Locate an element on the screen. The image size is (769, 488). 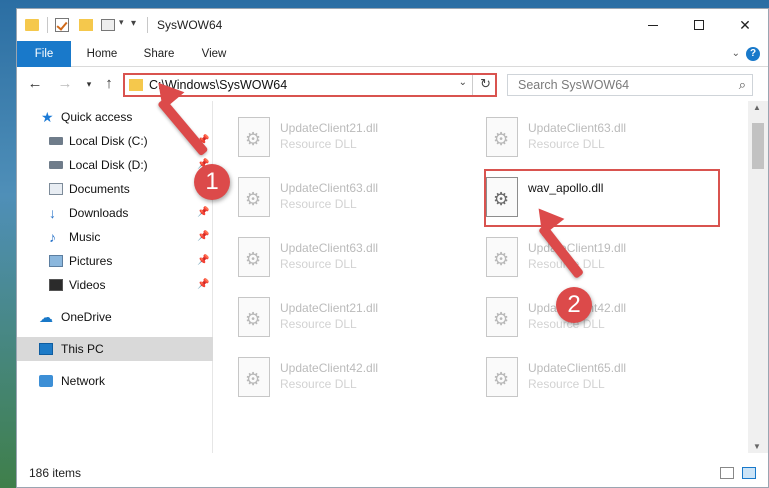
sidebar-item-label: Pictures is located at coordinates (91, 261).